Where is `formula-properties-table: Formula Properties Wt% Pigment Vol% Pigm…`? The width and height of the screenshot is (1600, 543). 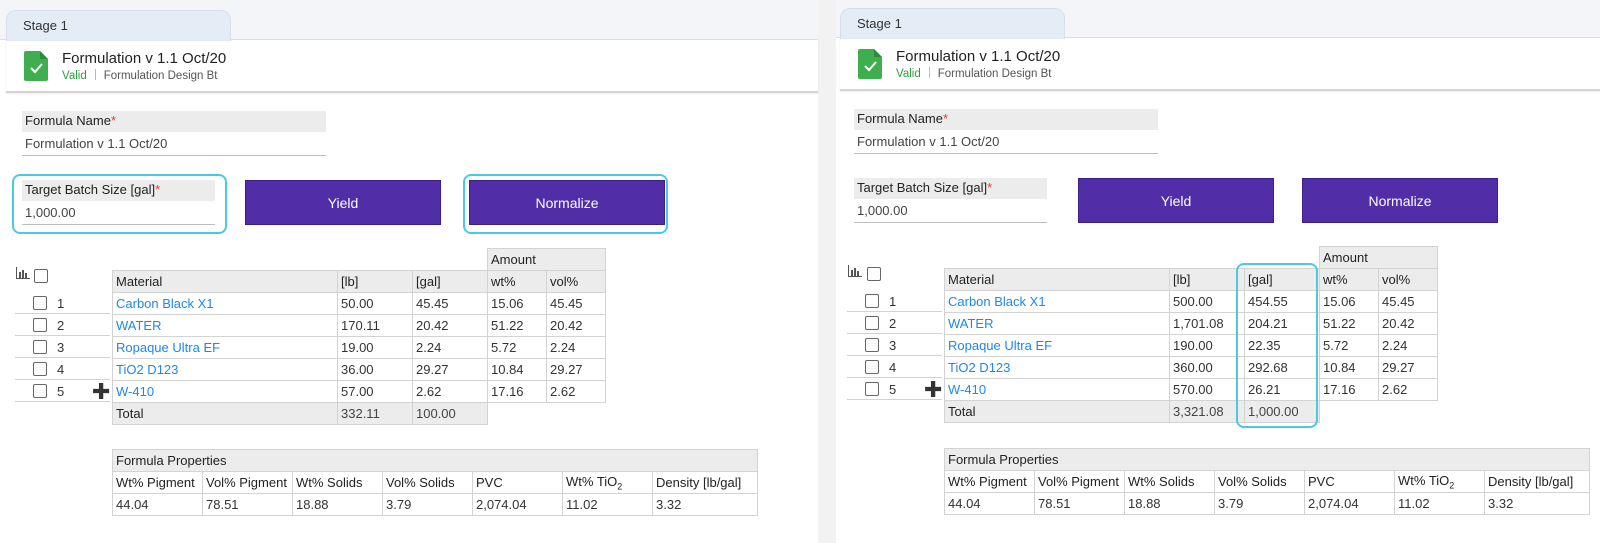
formula-properties-table: Formula Properties Wt% Pigment Vol% Pigm… is located at coordinates (435, 482).